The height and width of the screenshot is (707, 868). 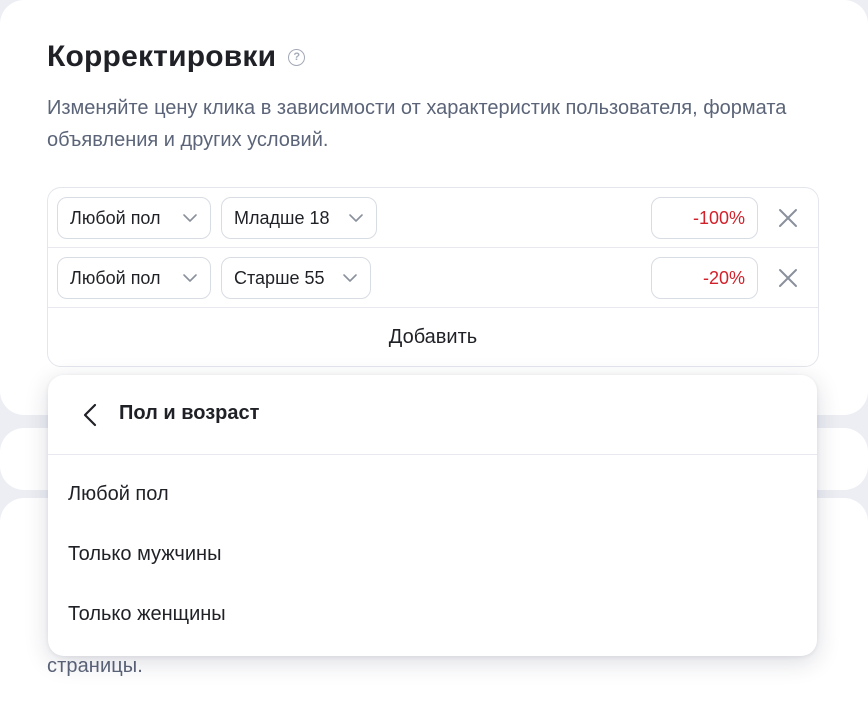 What do you see at coordinates (718, 217) in the screenshot?
I see `percent-value: -100%` at bounding box center [718, 217].